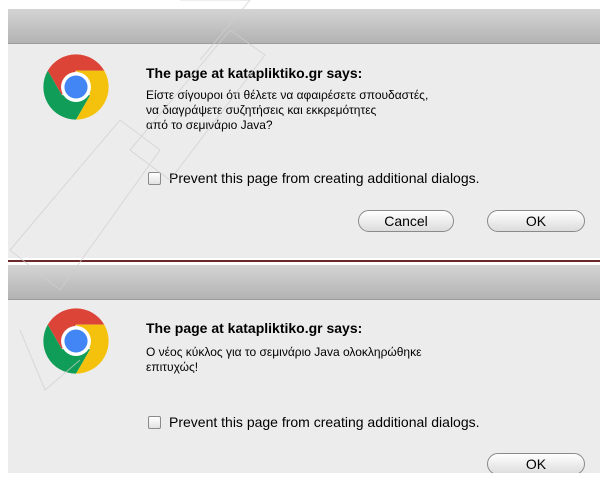 Image resolution: width=604 pixels, height=501 pixels. I want to click on cancel-button: Cancel, so click(406, 221).